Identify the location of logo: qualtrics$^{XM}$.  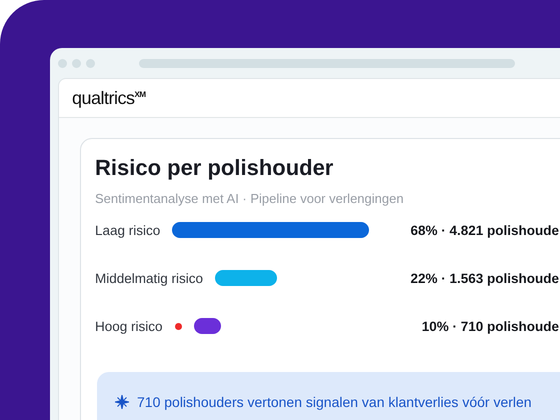
(109, 98).